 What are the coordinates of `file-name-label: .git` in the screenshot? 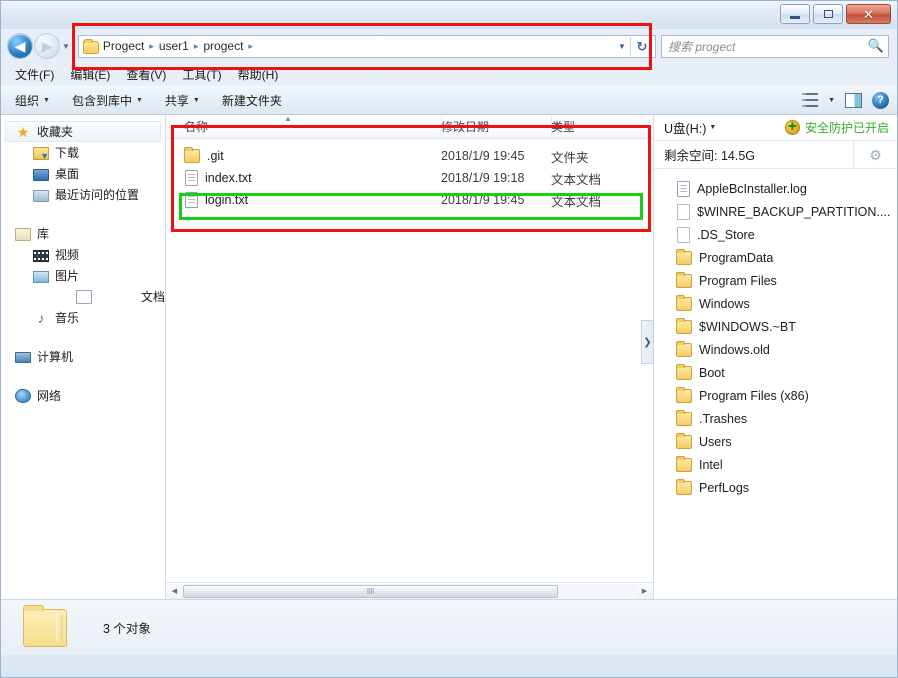 It's located at (215, 156).